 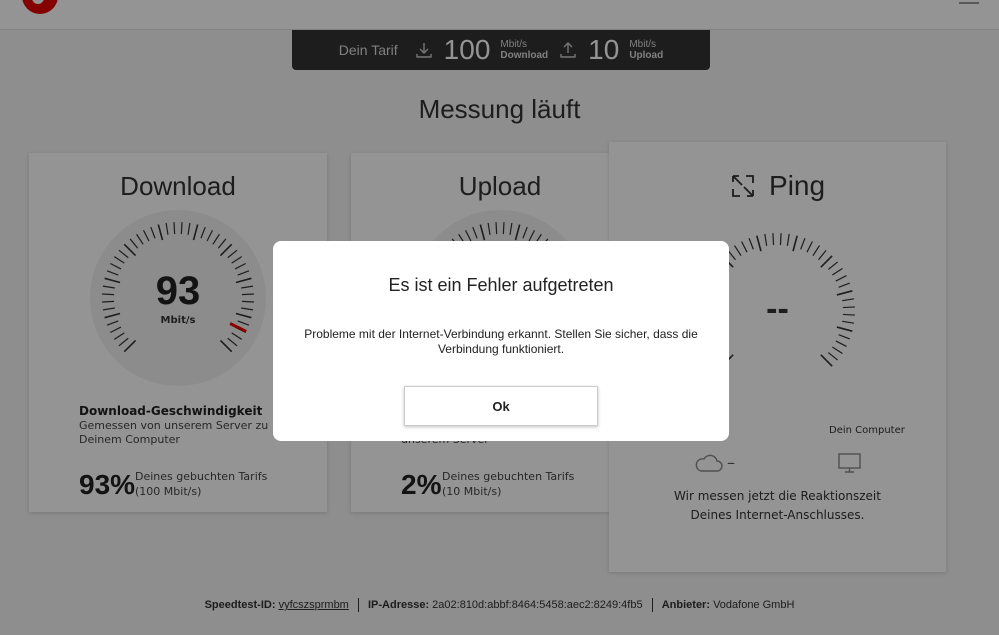 What do you see at coordinates (501, 406) in the screenshot?
I see `ok-button: Ok` at bounding box center [501, 406].